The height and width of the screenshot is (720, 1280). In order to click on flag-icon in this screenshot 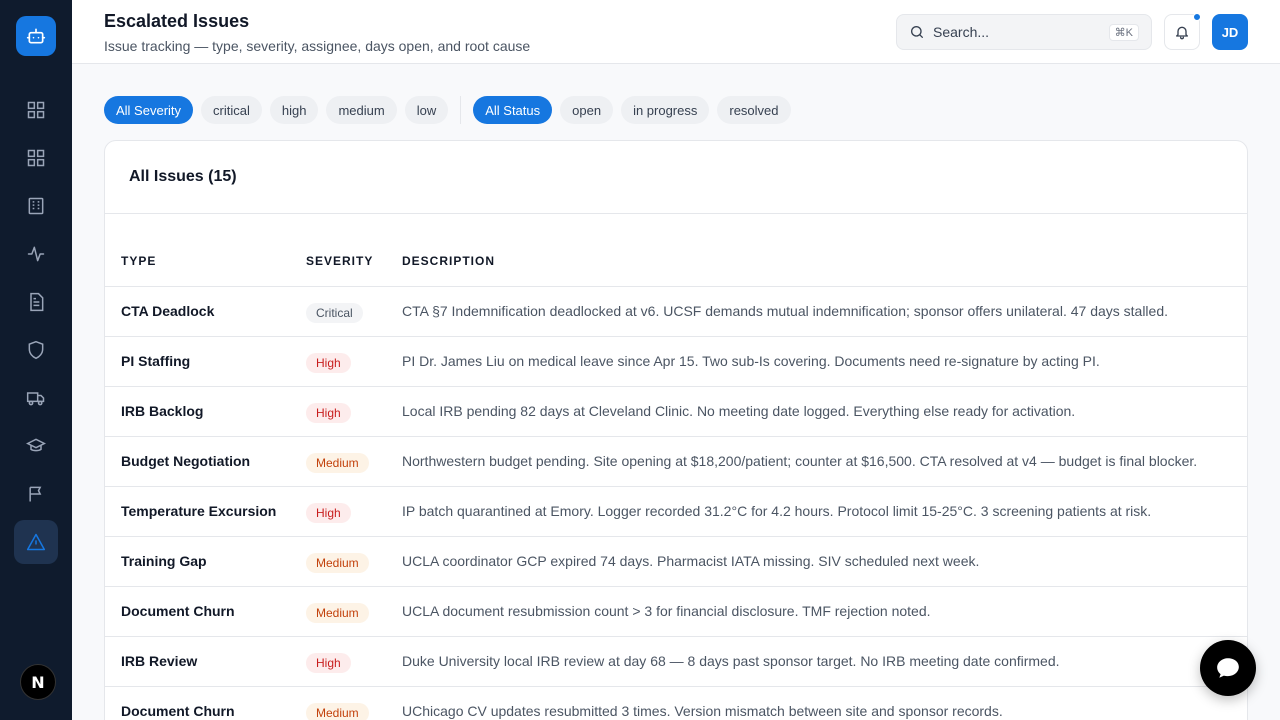, I will do `click(35, 494)`.